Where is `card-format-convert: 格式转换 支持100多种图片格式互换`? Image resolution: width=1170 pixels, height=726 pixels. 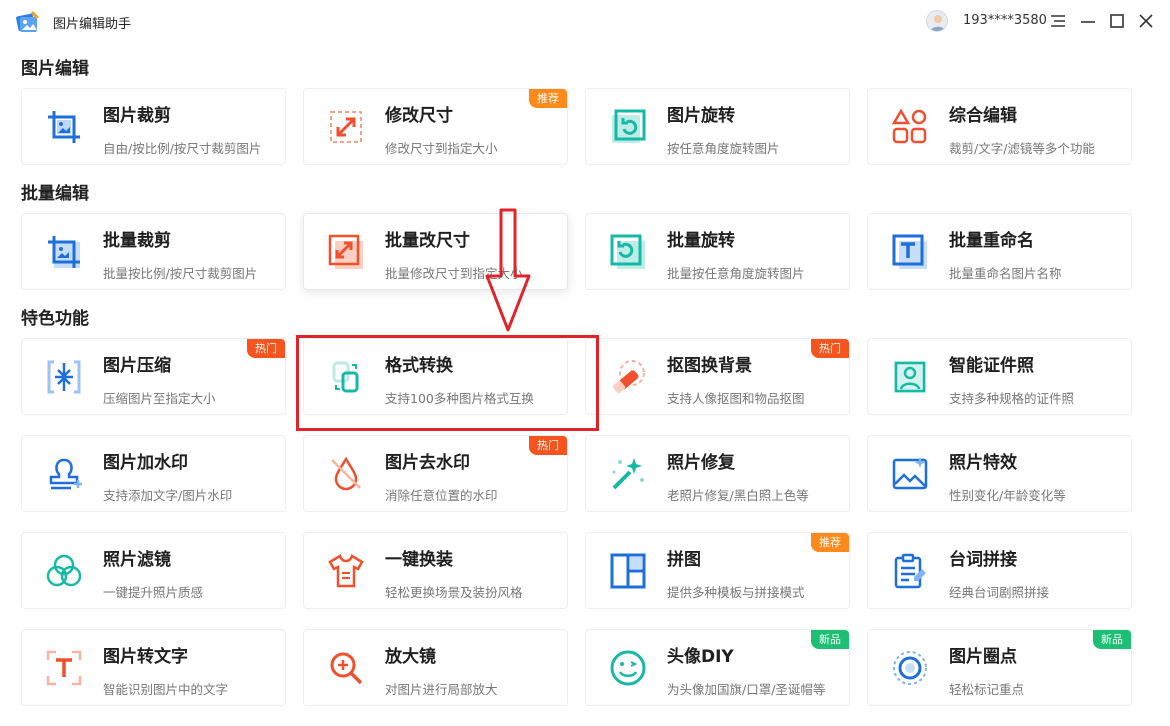 card-format-convert: 格式转换 支持100多种图片格式互换 is located at coordinates (435, 376).